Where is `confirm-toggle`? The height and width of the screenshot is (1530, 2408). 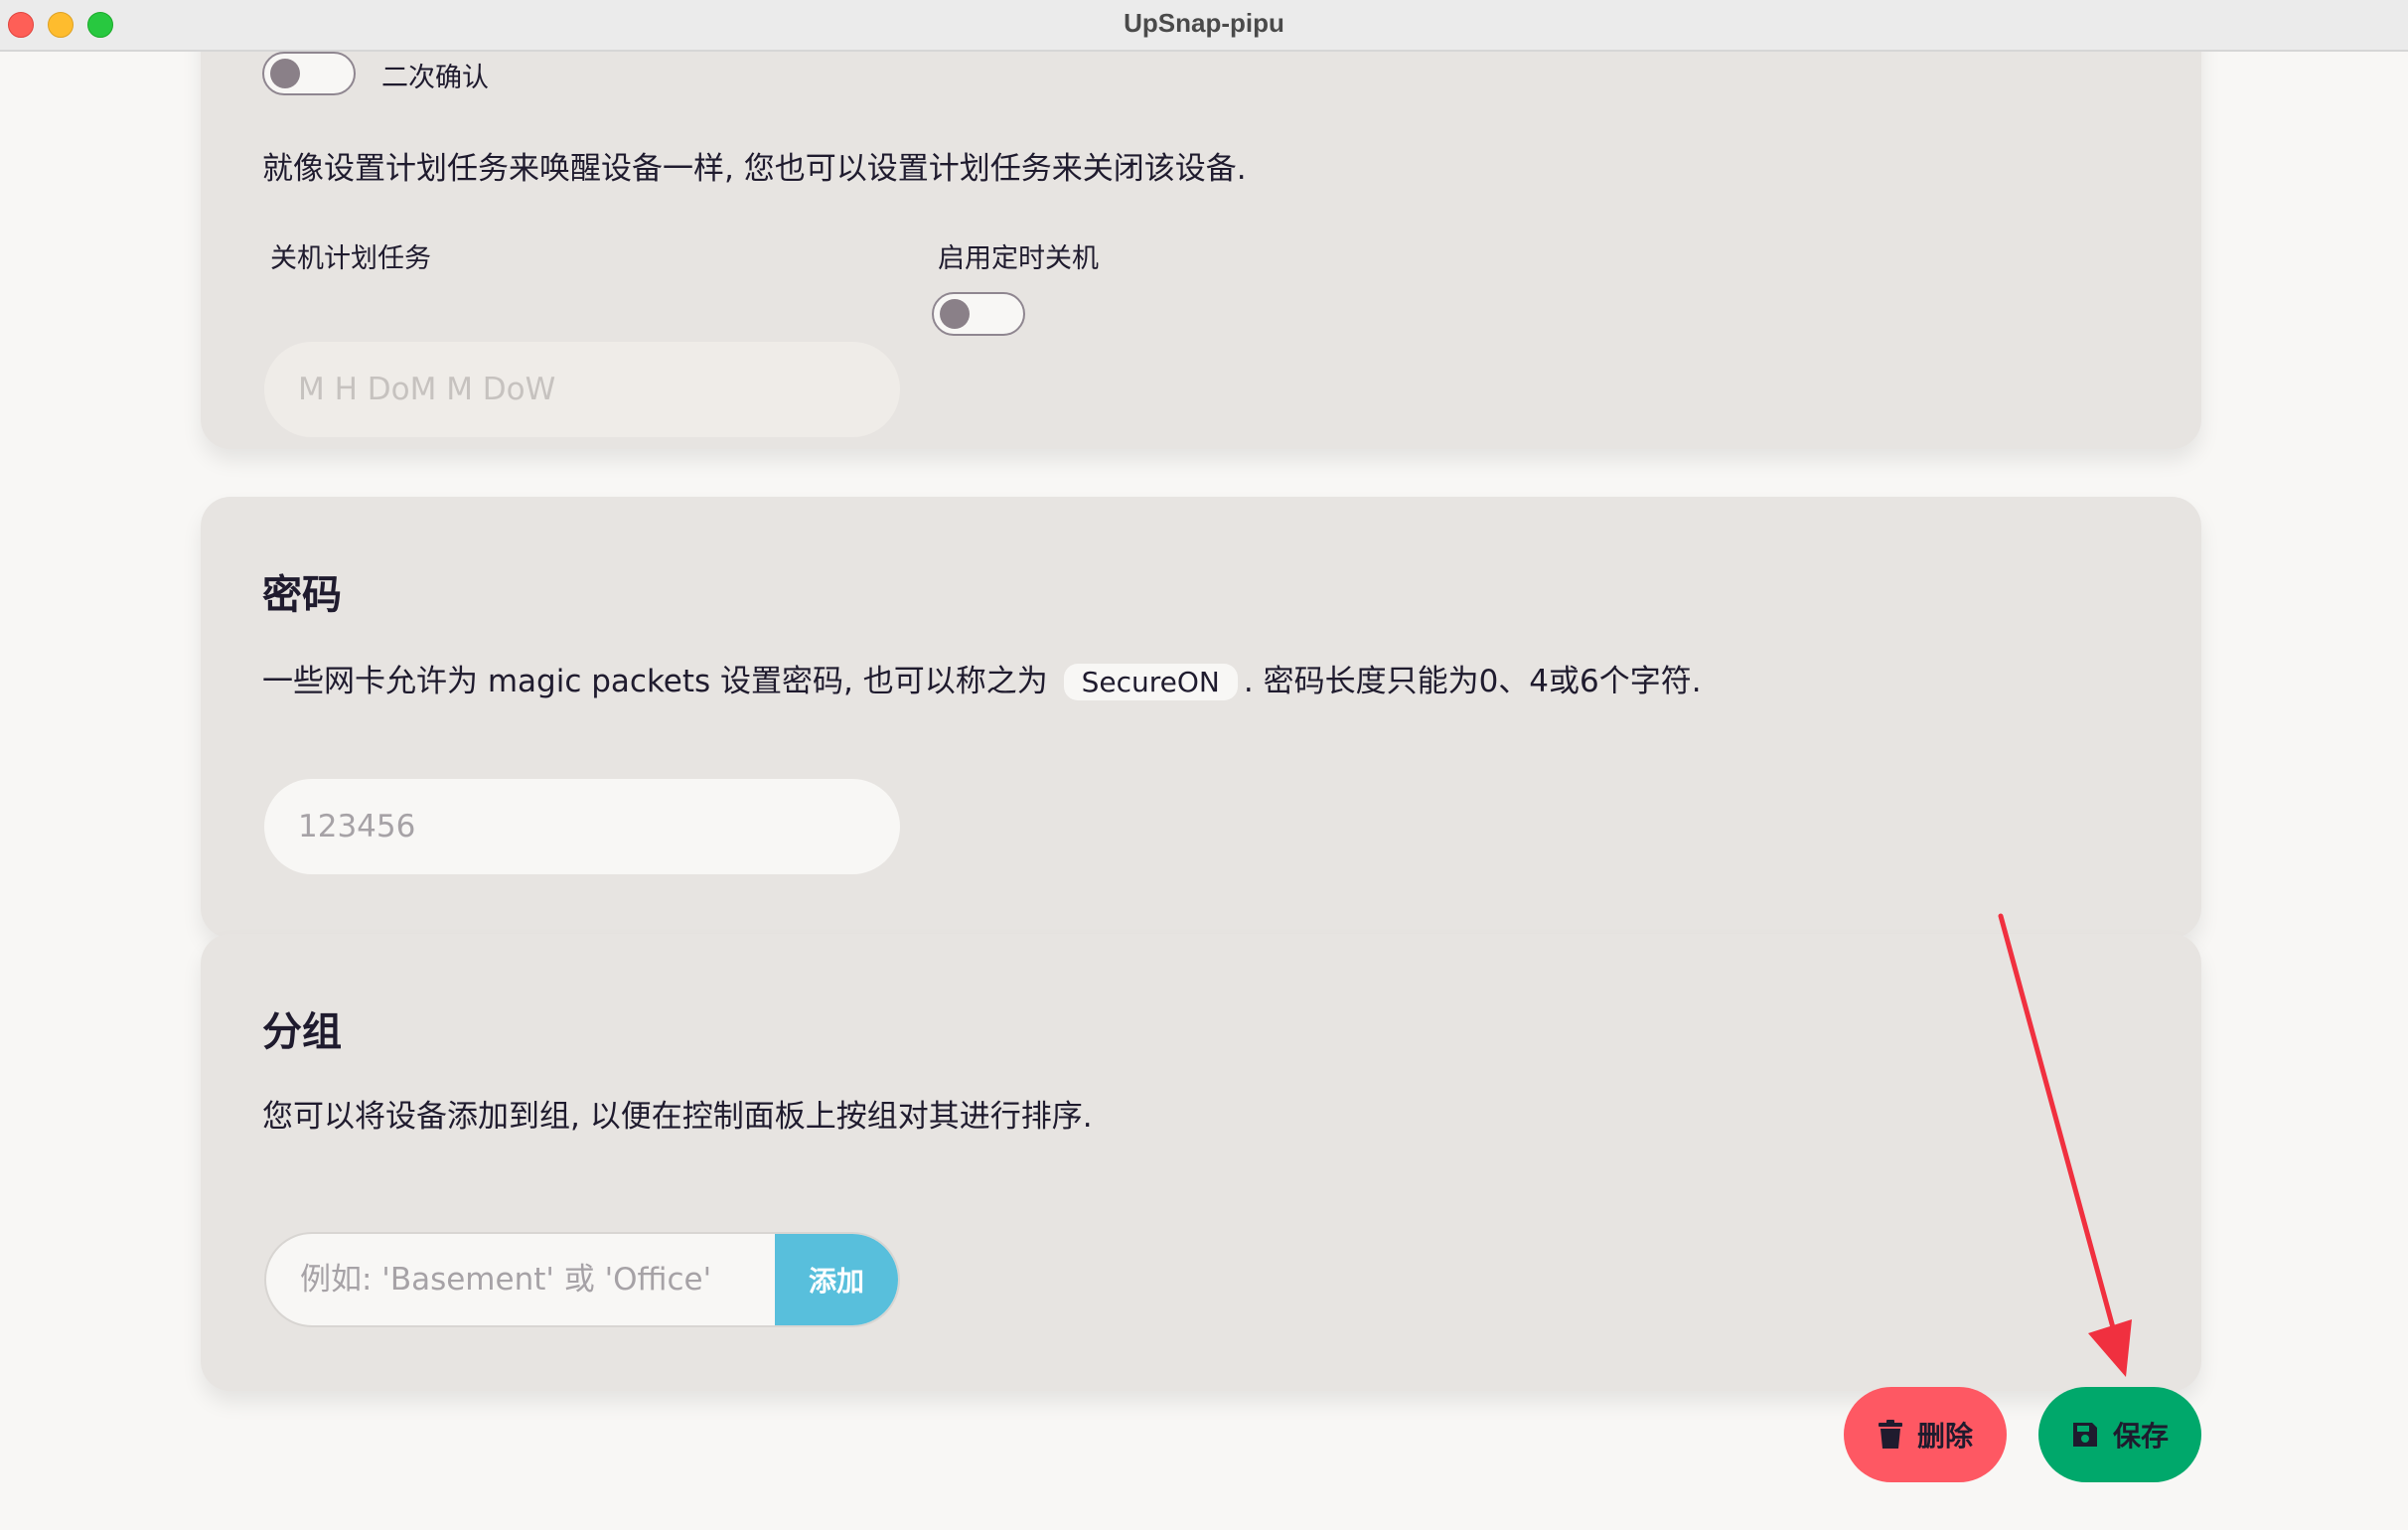 confirm-toggle is located at coordinates (309, 74).